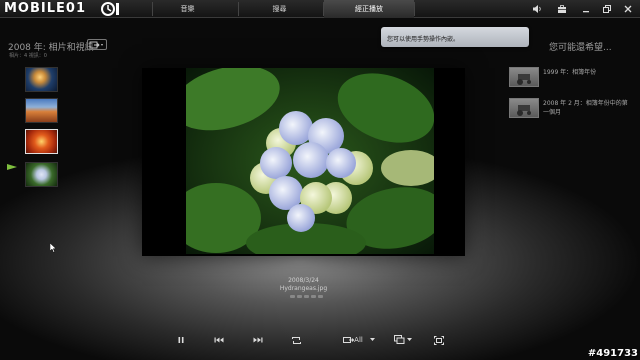 The image size is (640, 360). Describe the element at coordinates (187, 9) in the screenshot. I see `tab-music: 音樂` at that location.